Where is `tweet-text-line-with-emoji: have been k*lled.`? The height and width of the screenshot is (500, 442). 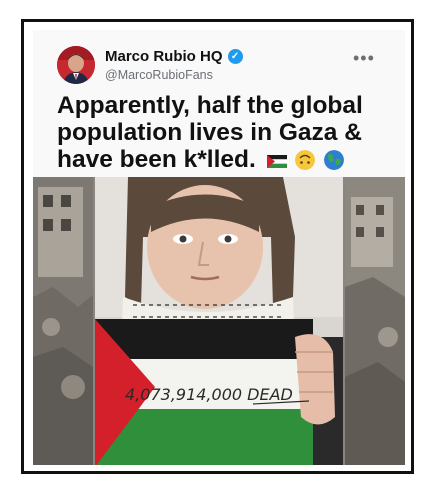
tweet-text-line-with-emoji: have been k*lled. is located at coordinates (227, 159).